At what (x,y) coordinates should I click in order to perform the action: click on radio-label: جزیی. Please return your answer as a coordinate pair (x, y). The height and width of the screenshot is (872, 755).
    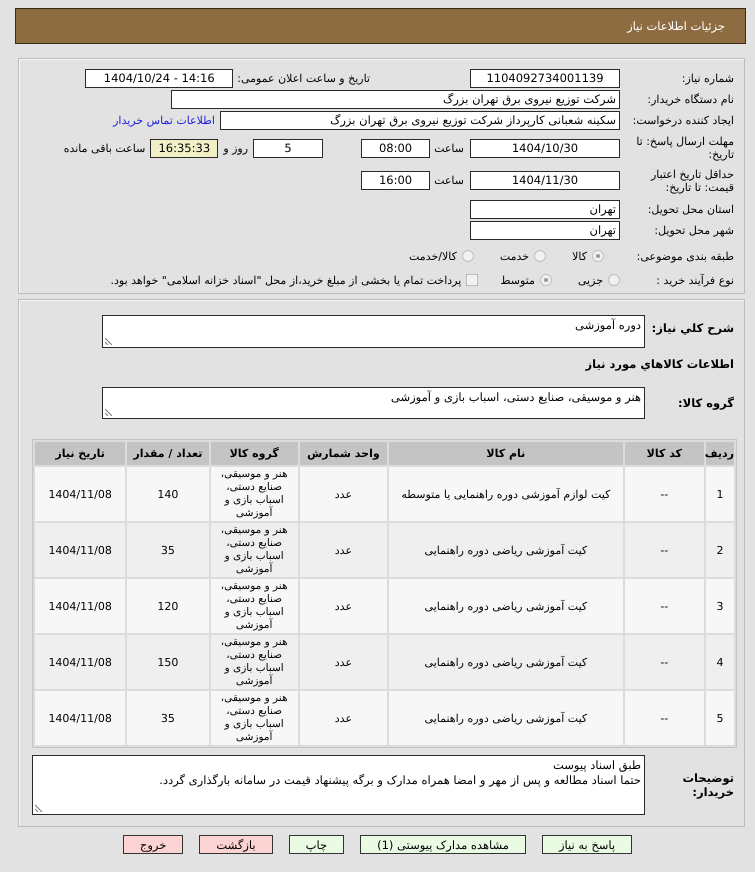
    Looking at the image, I should click on (590, 280).